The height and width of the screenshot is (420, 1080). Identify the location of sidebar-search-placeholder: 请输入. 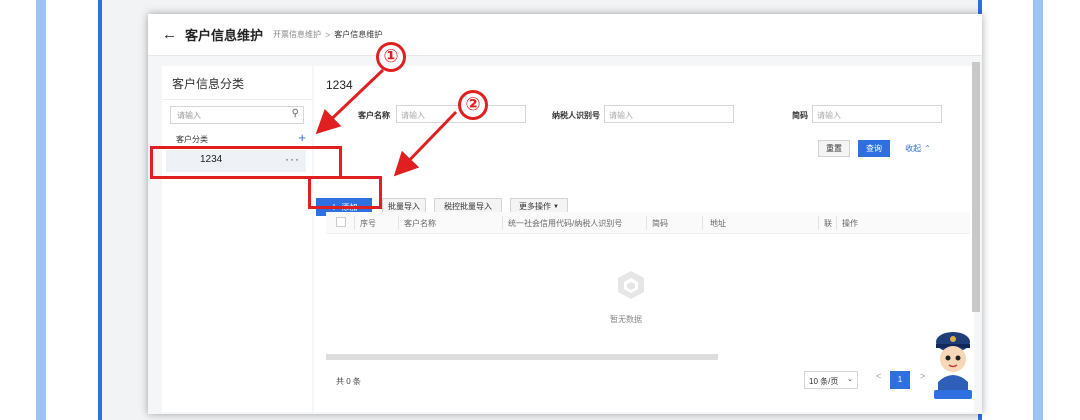
(189, 115).